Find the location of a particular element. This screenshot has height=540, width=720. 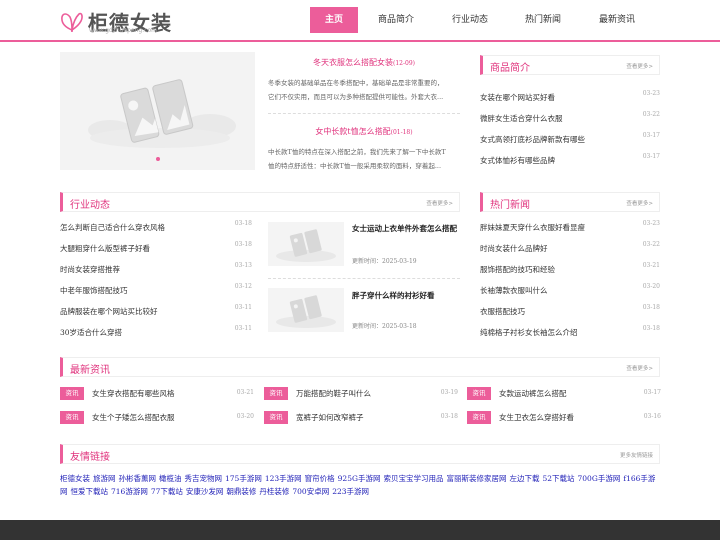

news-item: 资讯 万能搭配的鞋子叫什么 03-19 is located at coordinates (361, 393).